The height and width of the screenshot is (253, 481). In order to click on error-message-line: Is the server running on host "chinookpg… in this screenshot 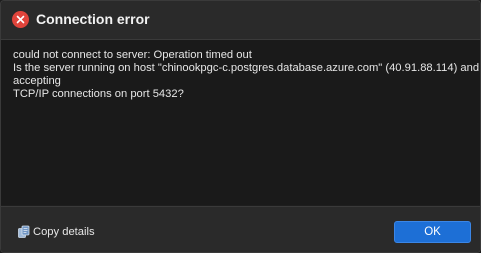, I will do `click(246, 68)`.